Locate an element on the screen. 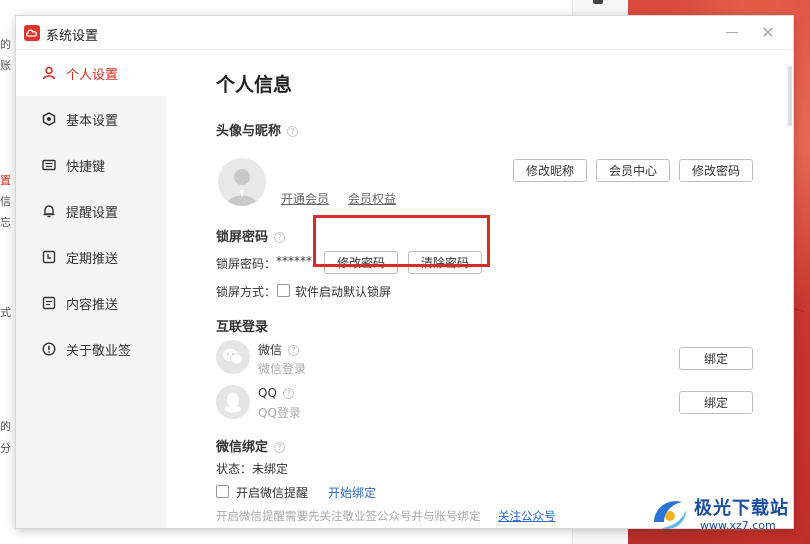 This screenshot has height=544, width=810. lock-on-start-label: 软件启动默认锁屏 is located at coordinates (343, 292).